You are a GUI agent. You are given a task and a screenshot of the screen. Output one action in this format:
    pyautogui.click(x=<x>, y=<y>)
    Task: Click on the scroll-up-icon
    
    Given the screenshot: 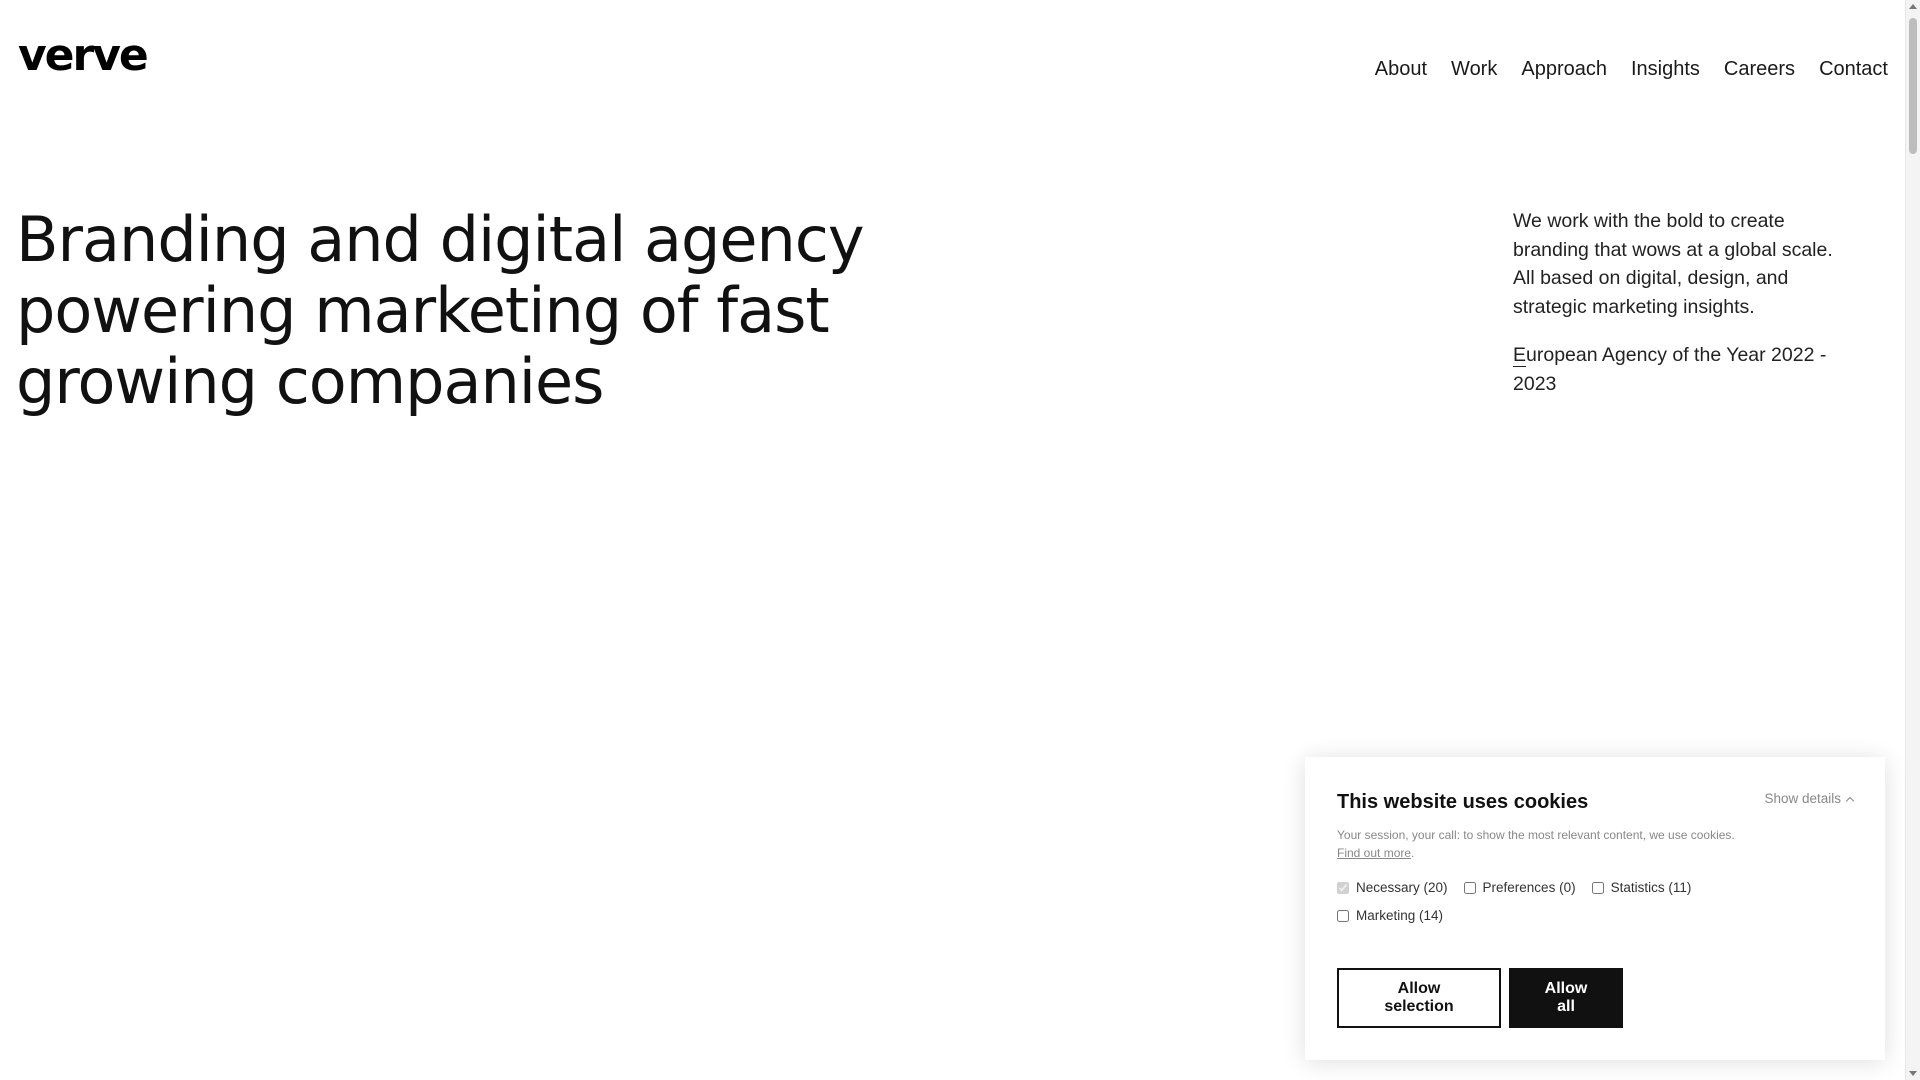 What is the action you would take?
    pyautogui.click(x=1913, y=6)
    